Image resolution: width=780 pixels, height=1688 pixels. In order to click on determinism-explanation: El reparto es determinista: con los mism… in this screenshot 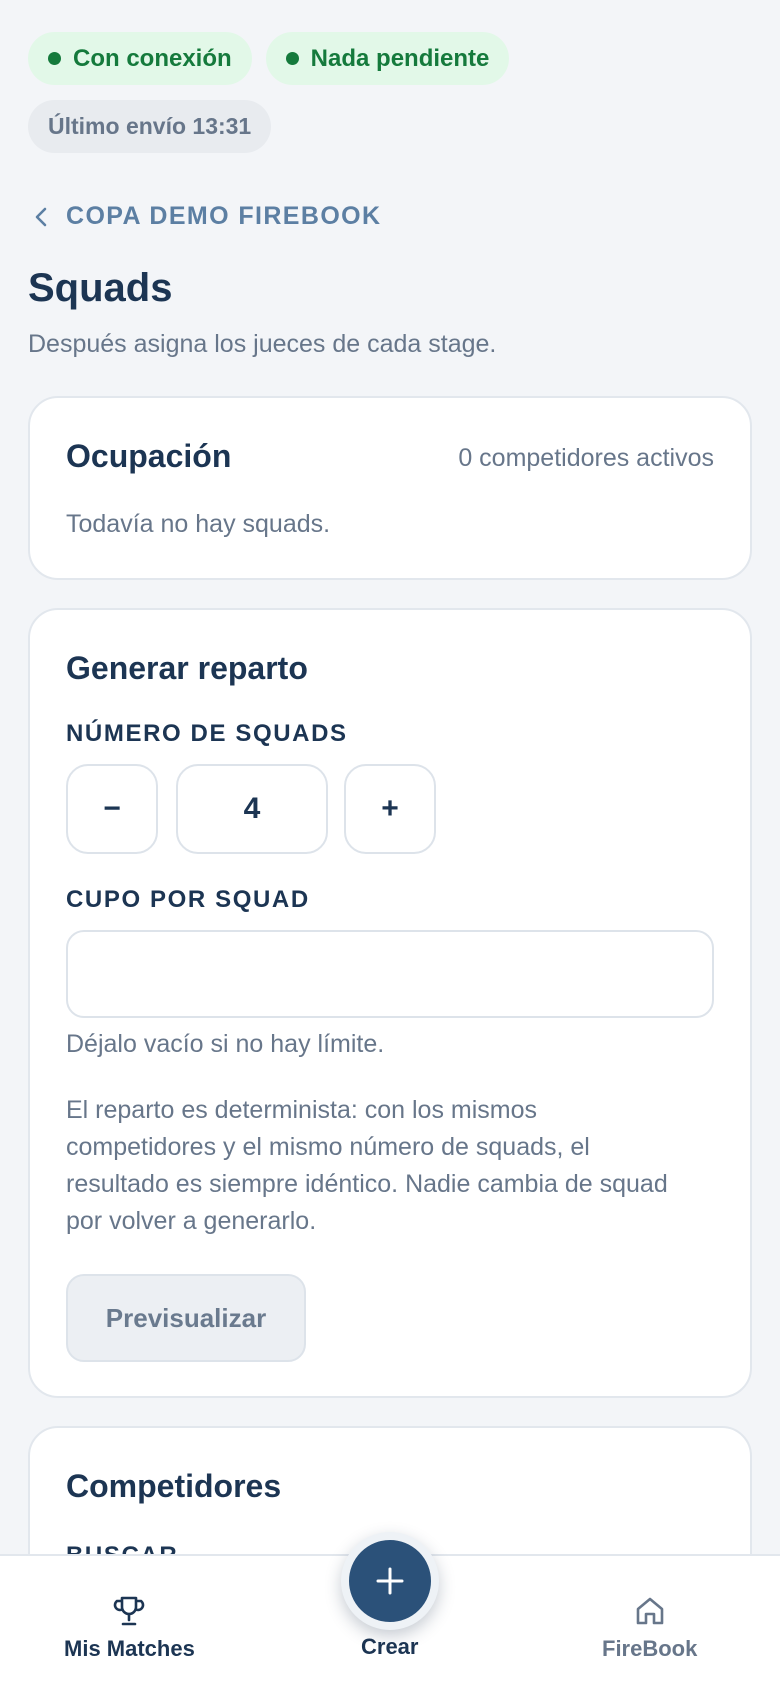, I will do `click(367, 1165)`.